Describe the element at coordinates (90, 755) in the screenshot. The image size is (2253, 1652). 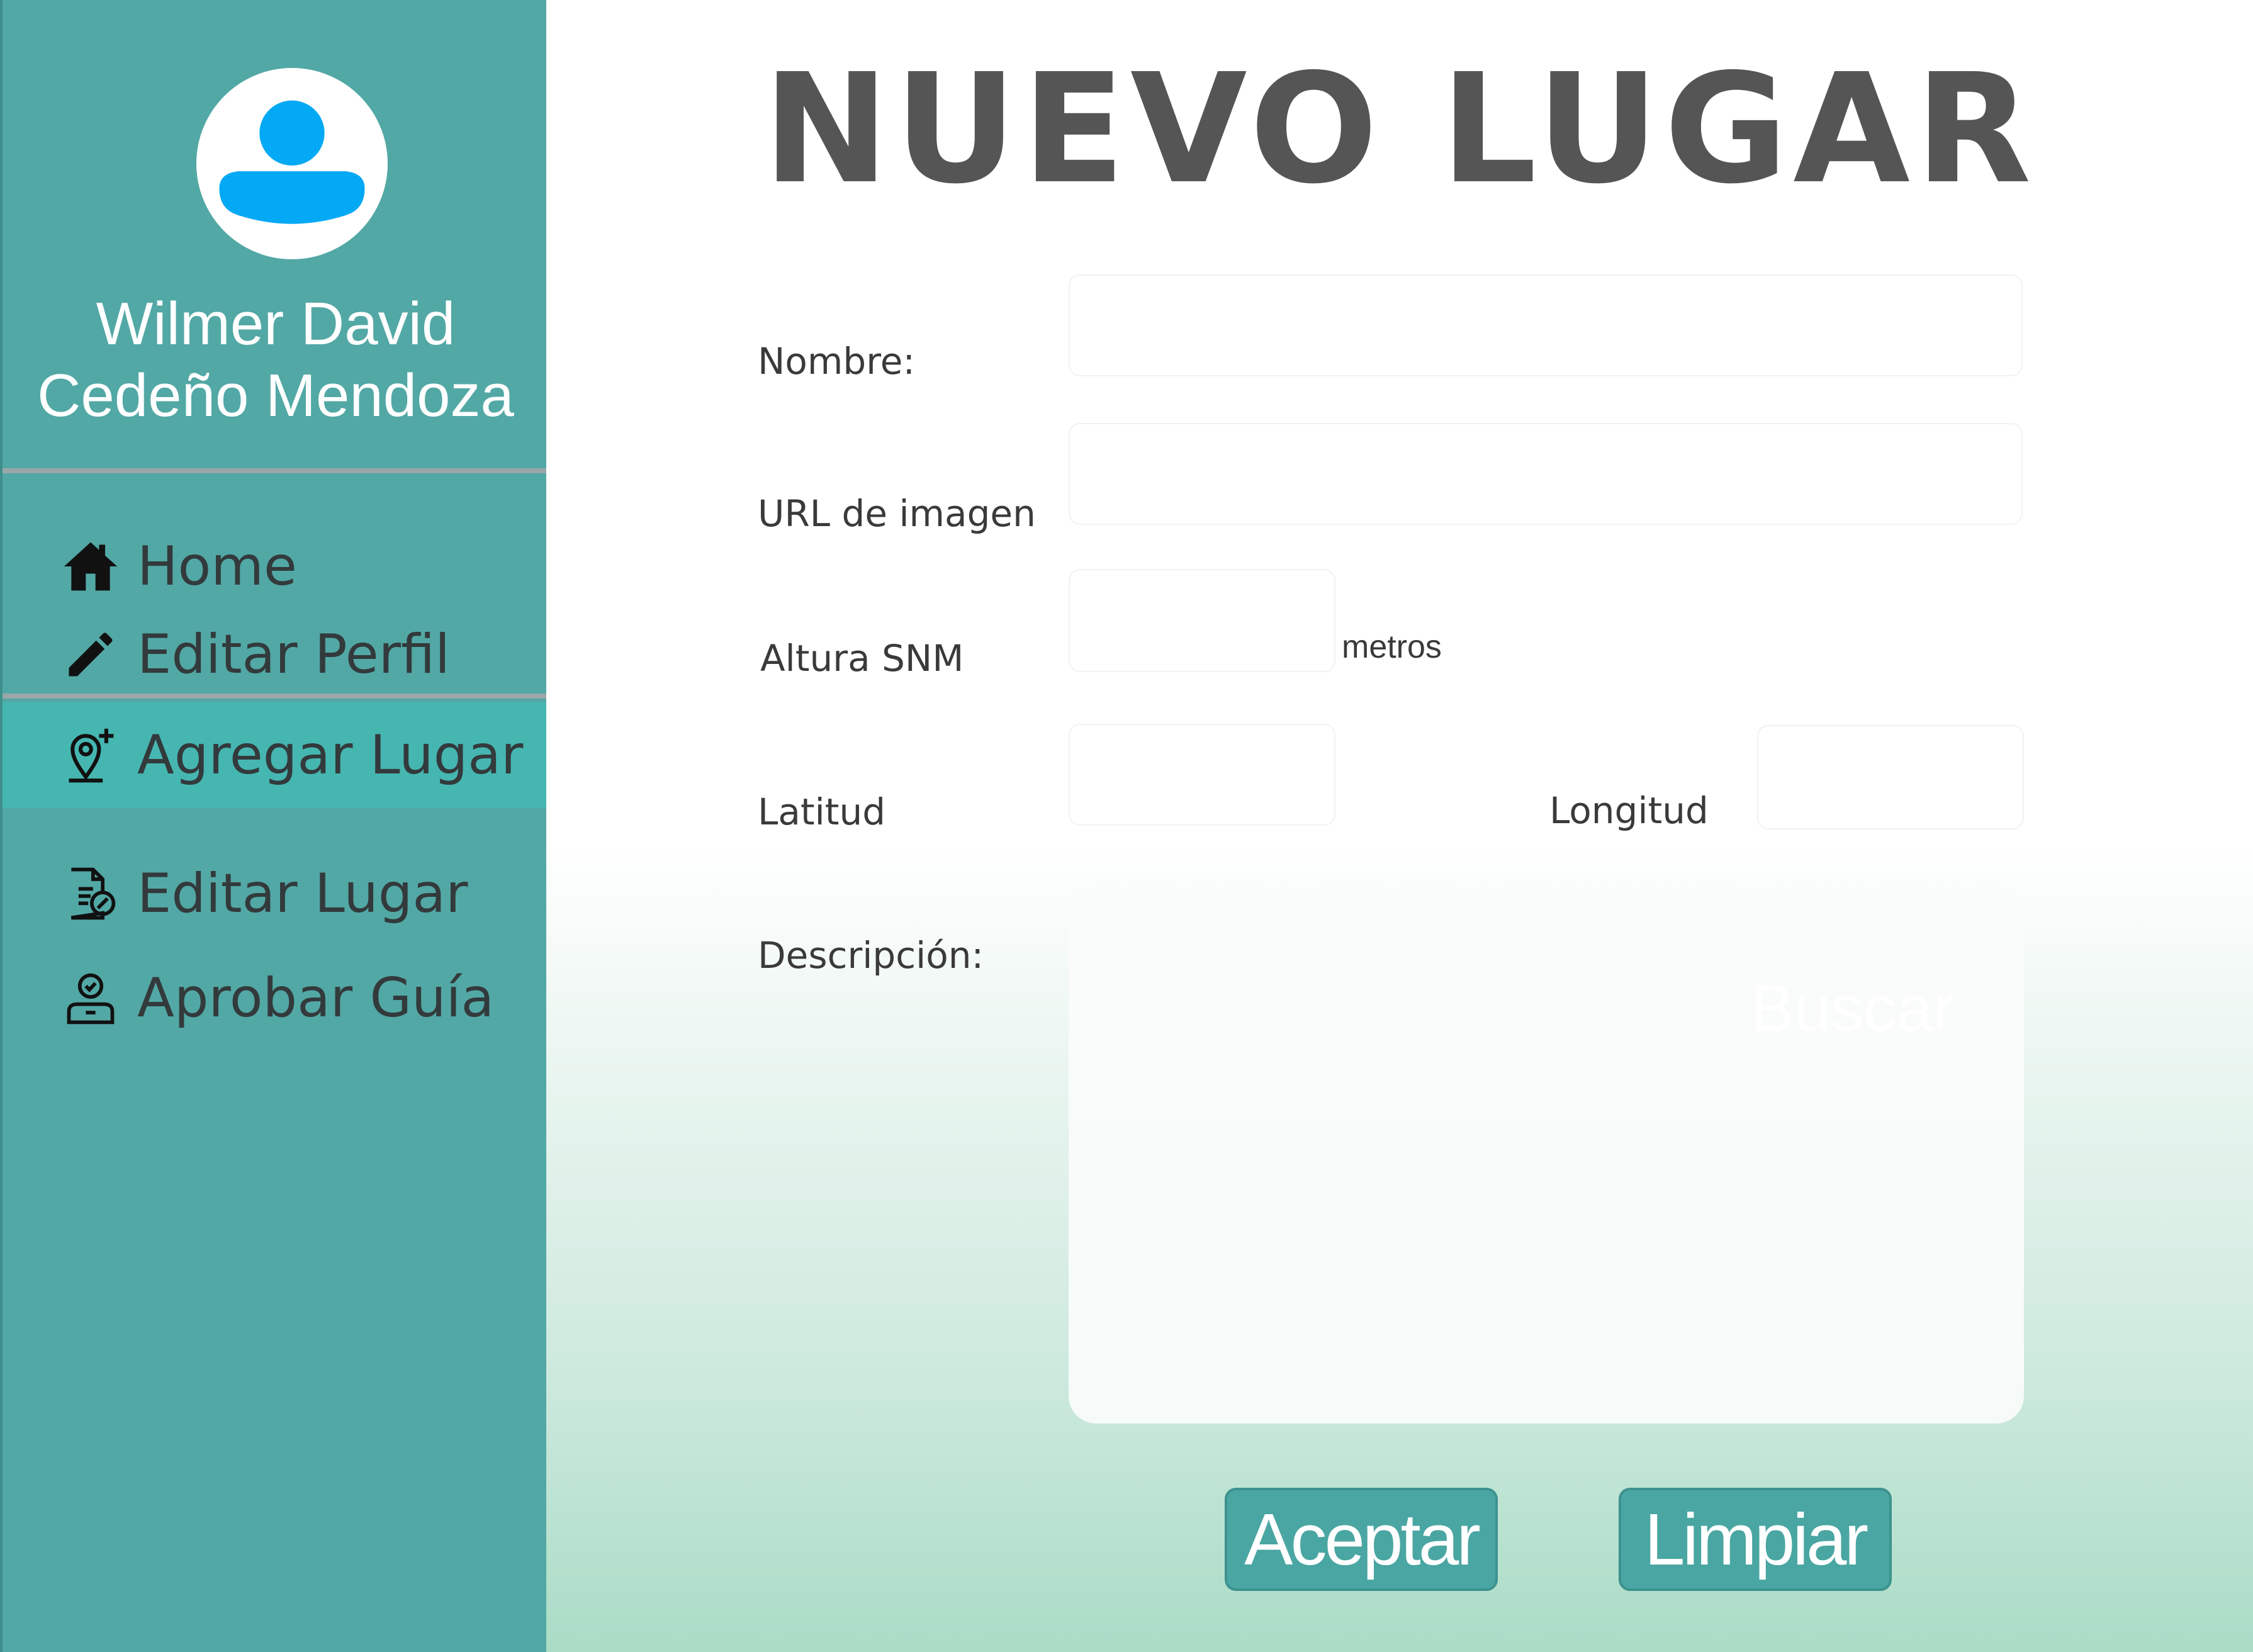
I see `add-location-icon` at that location.